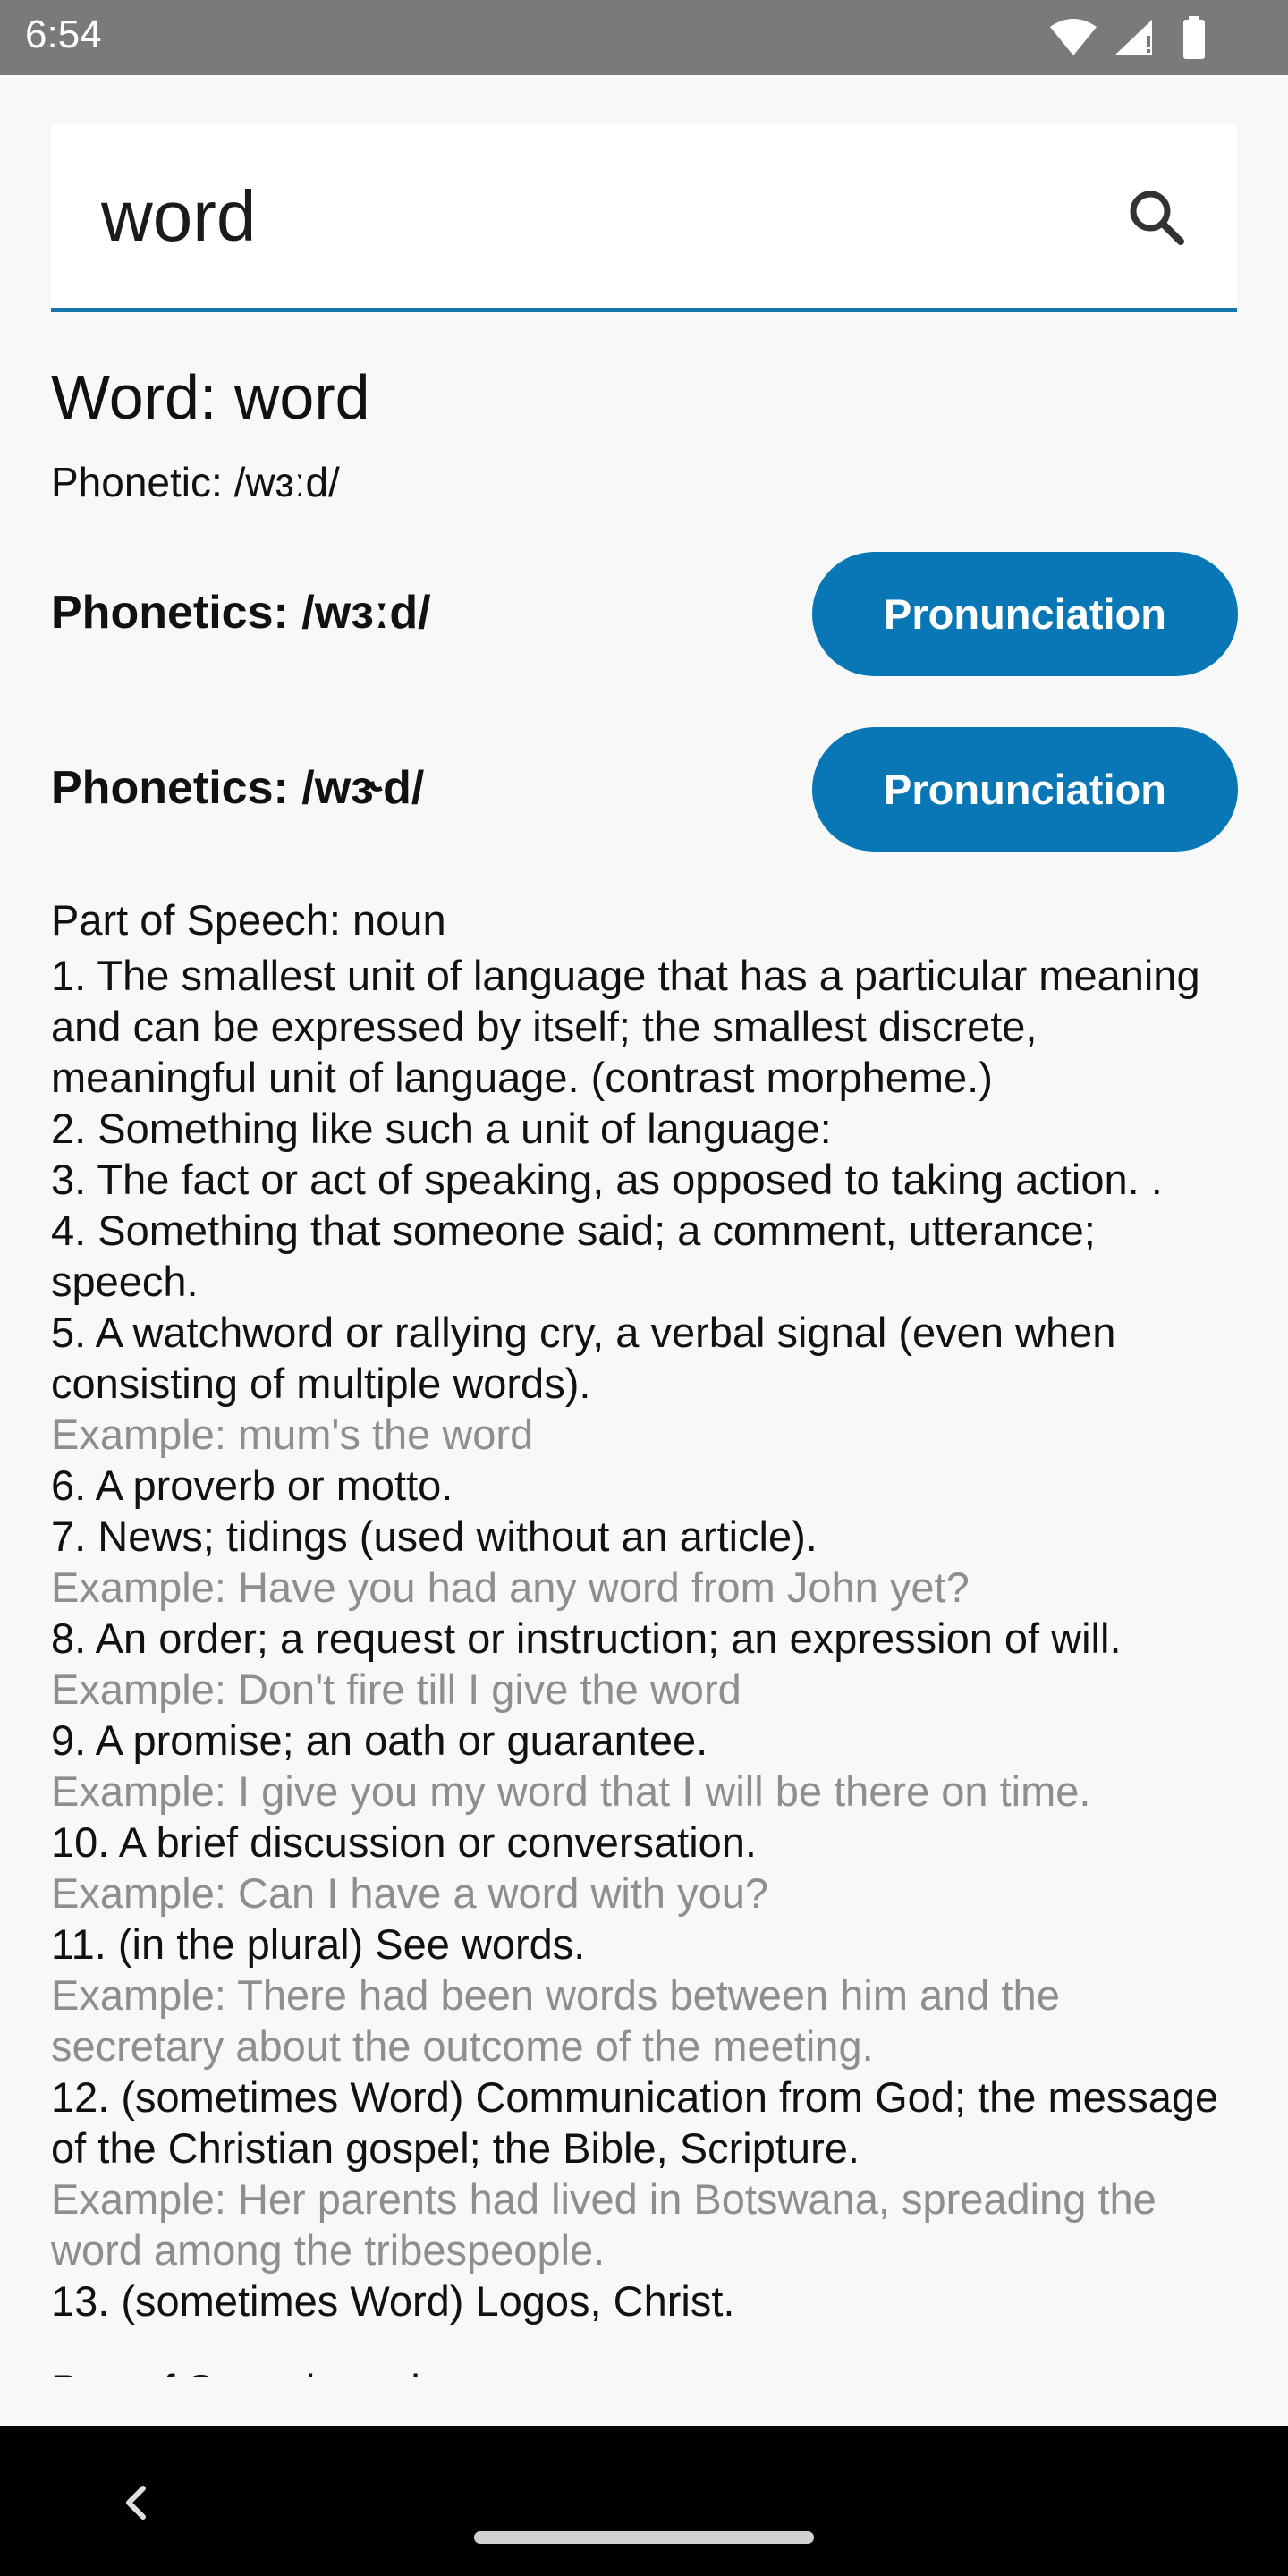 This screenshot has height=2576, width=1288. I want to click on definition-item: 9. A promise; an oath or guarantee., so click(379, 1740).